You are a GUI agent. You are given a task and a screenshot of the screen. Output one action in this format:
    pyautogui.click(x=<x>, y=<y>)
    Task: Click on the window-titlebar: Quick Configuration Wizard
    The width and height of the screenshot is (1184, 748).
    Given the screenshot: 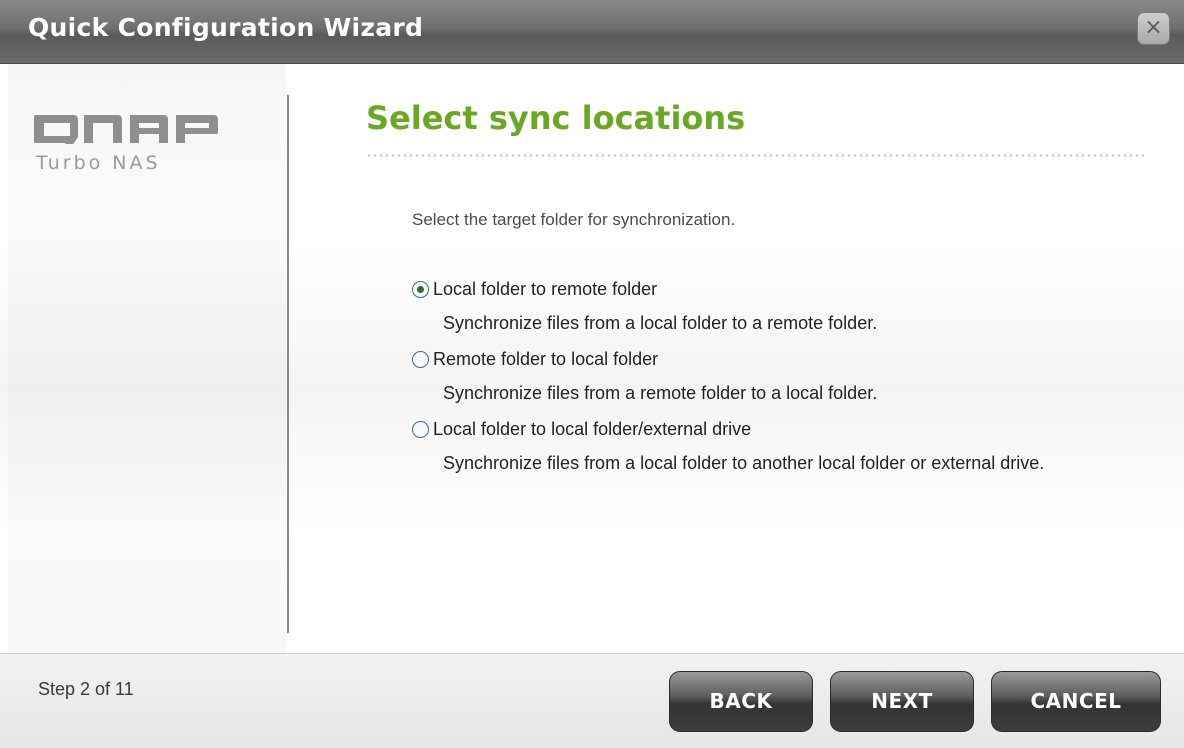 What is the action you would take?
    pyautogui.click(x=592, y=32)
    